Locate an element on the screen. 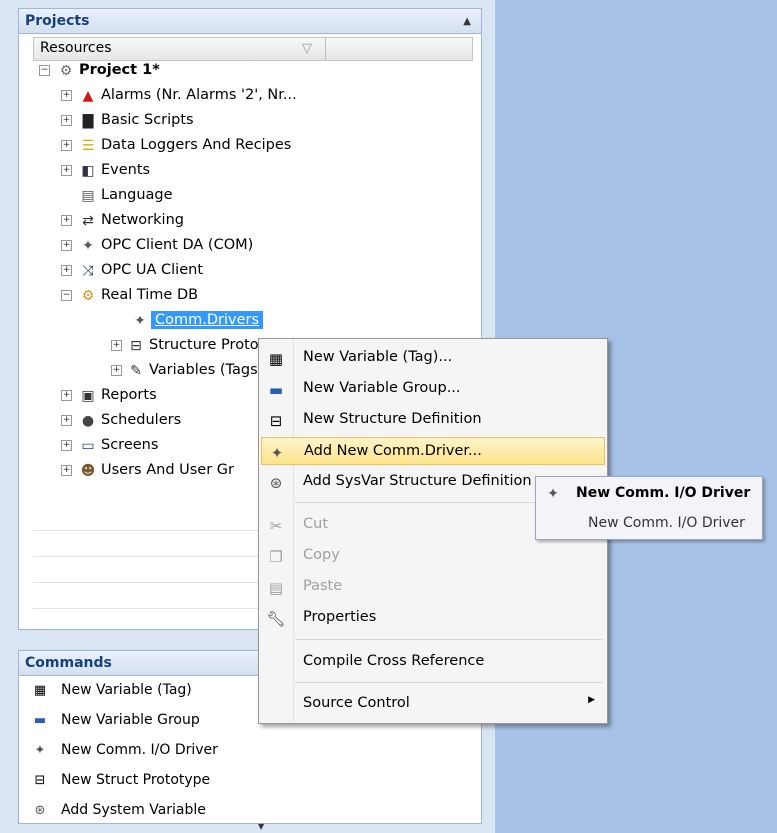 Image resolution: width=777 pixels, height=833 pixels. copy-icon: ❐ is located at coordinates (276, 557).